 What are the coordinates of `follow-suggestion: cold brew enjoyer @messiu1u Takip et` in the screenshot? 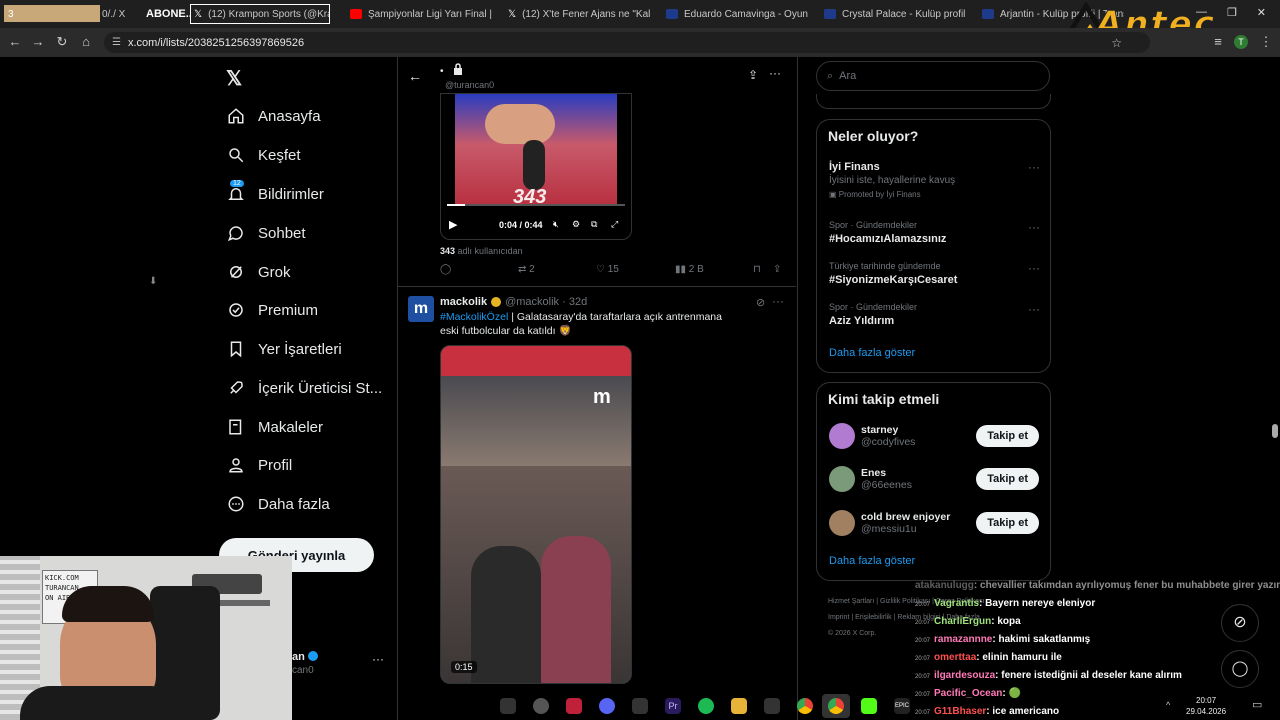 It's located at (934, 523).